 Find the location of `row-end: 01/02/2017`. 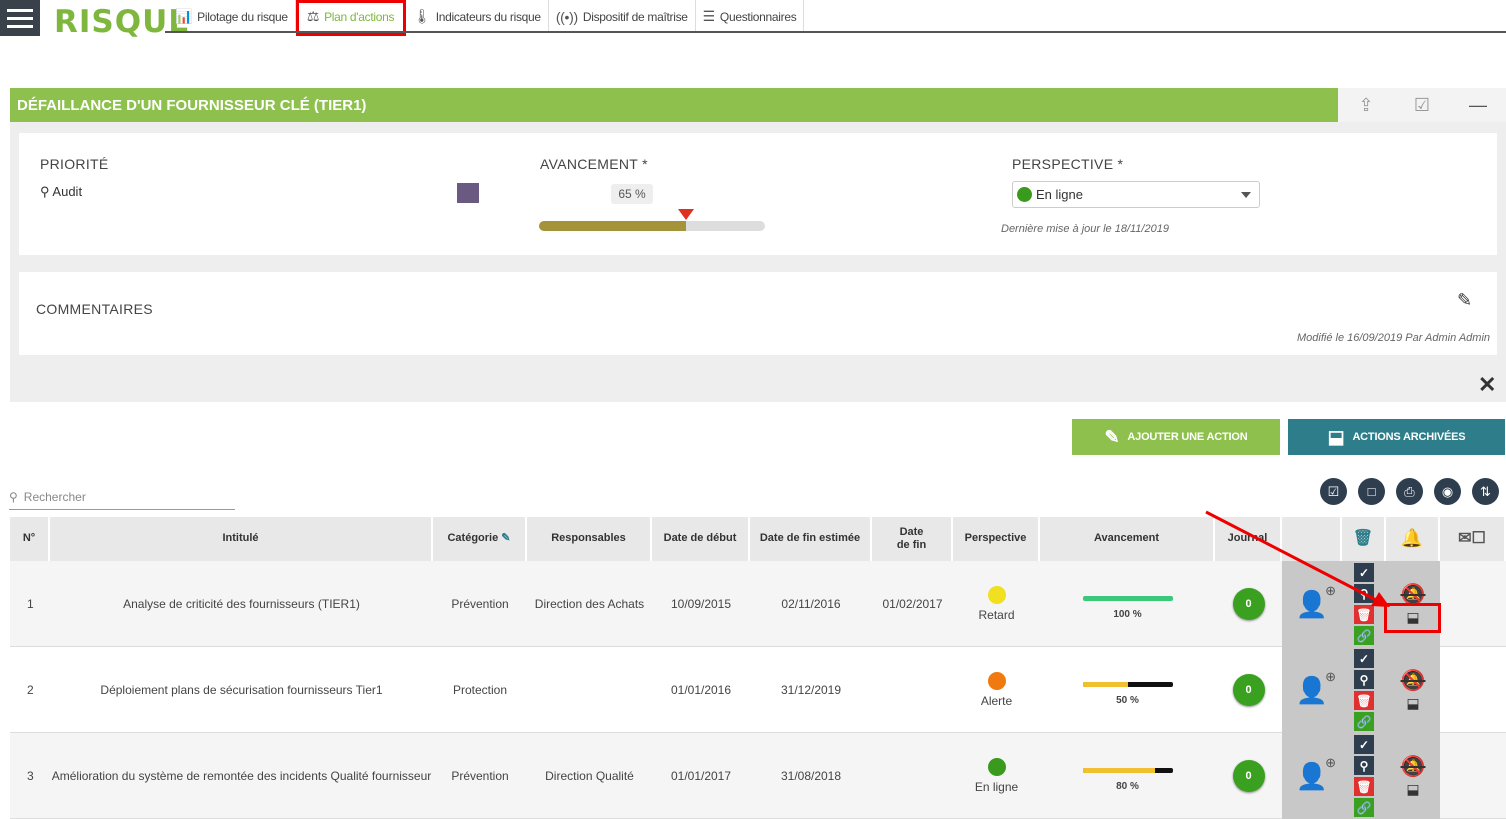

row-end: 01/02/2017 is located at coordinates (912, 604).